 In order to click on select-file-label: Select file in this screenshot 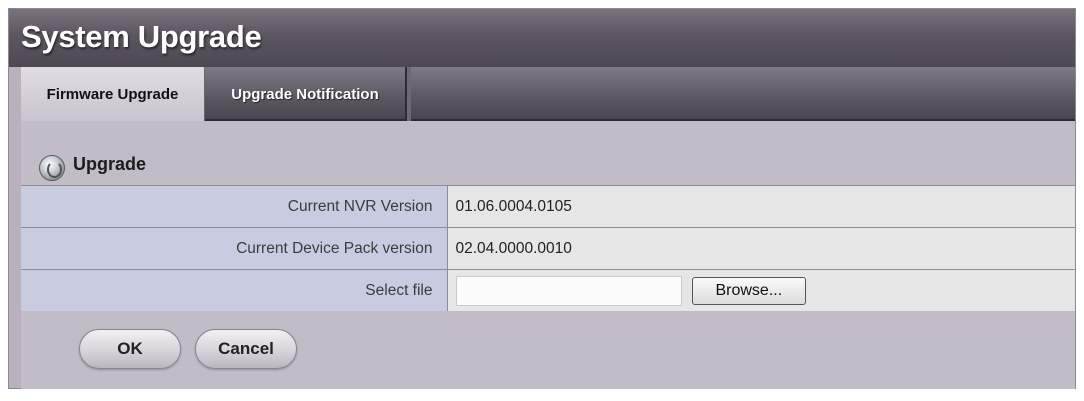, I will do `click(234, 290)`.